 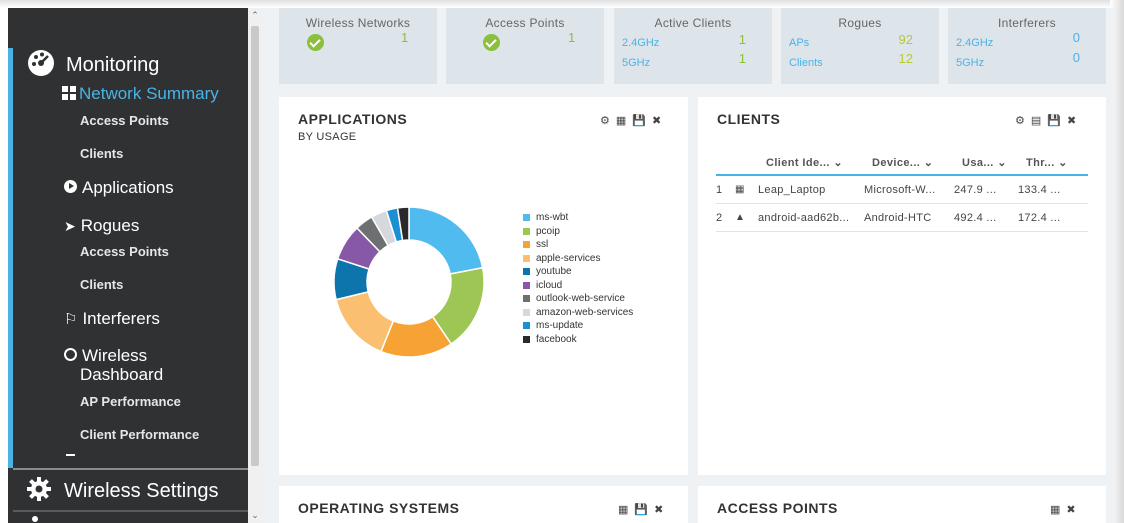 What do you see at coordinates (39, 489) in the screenshot?
I see `gear-icon` at bounding box center [39, 489].